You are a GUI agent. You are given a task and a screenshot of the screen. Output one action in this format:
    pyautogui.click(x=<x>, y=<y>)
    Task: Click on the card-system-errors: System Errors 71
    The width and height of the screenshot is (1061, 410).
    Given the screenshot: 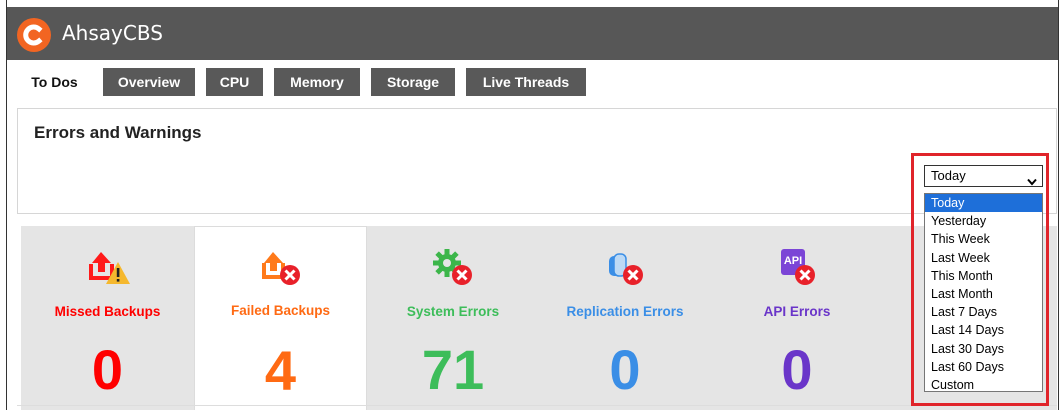 What is the action you would take?
    pyautogui.click(x=453, y=318)
    